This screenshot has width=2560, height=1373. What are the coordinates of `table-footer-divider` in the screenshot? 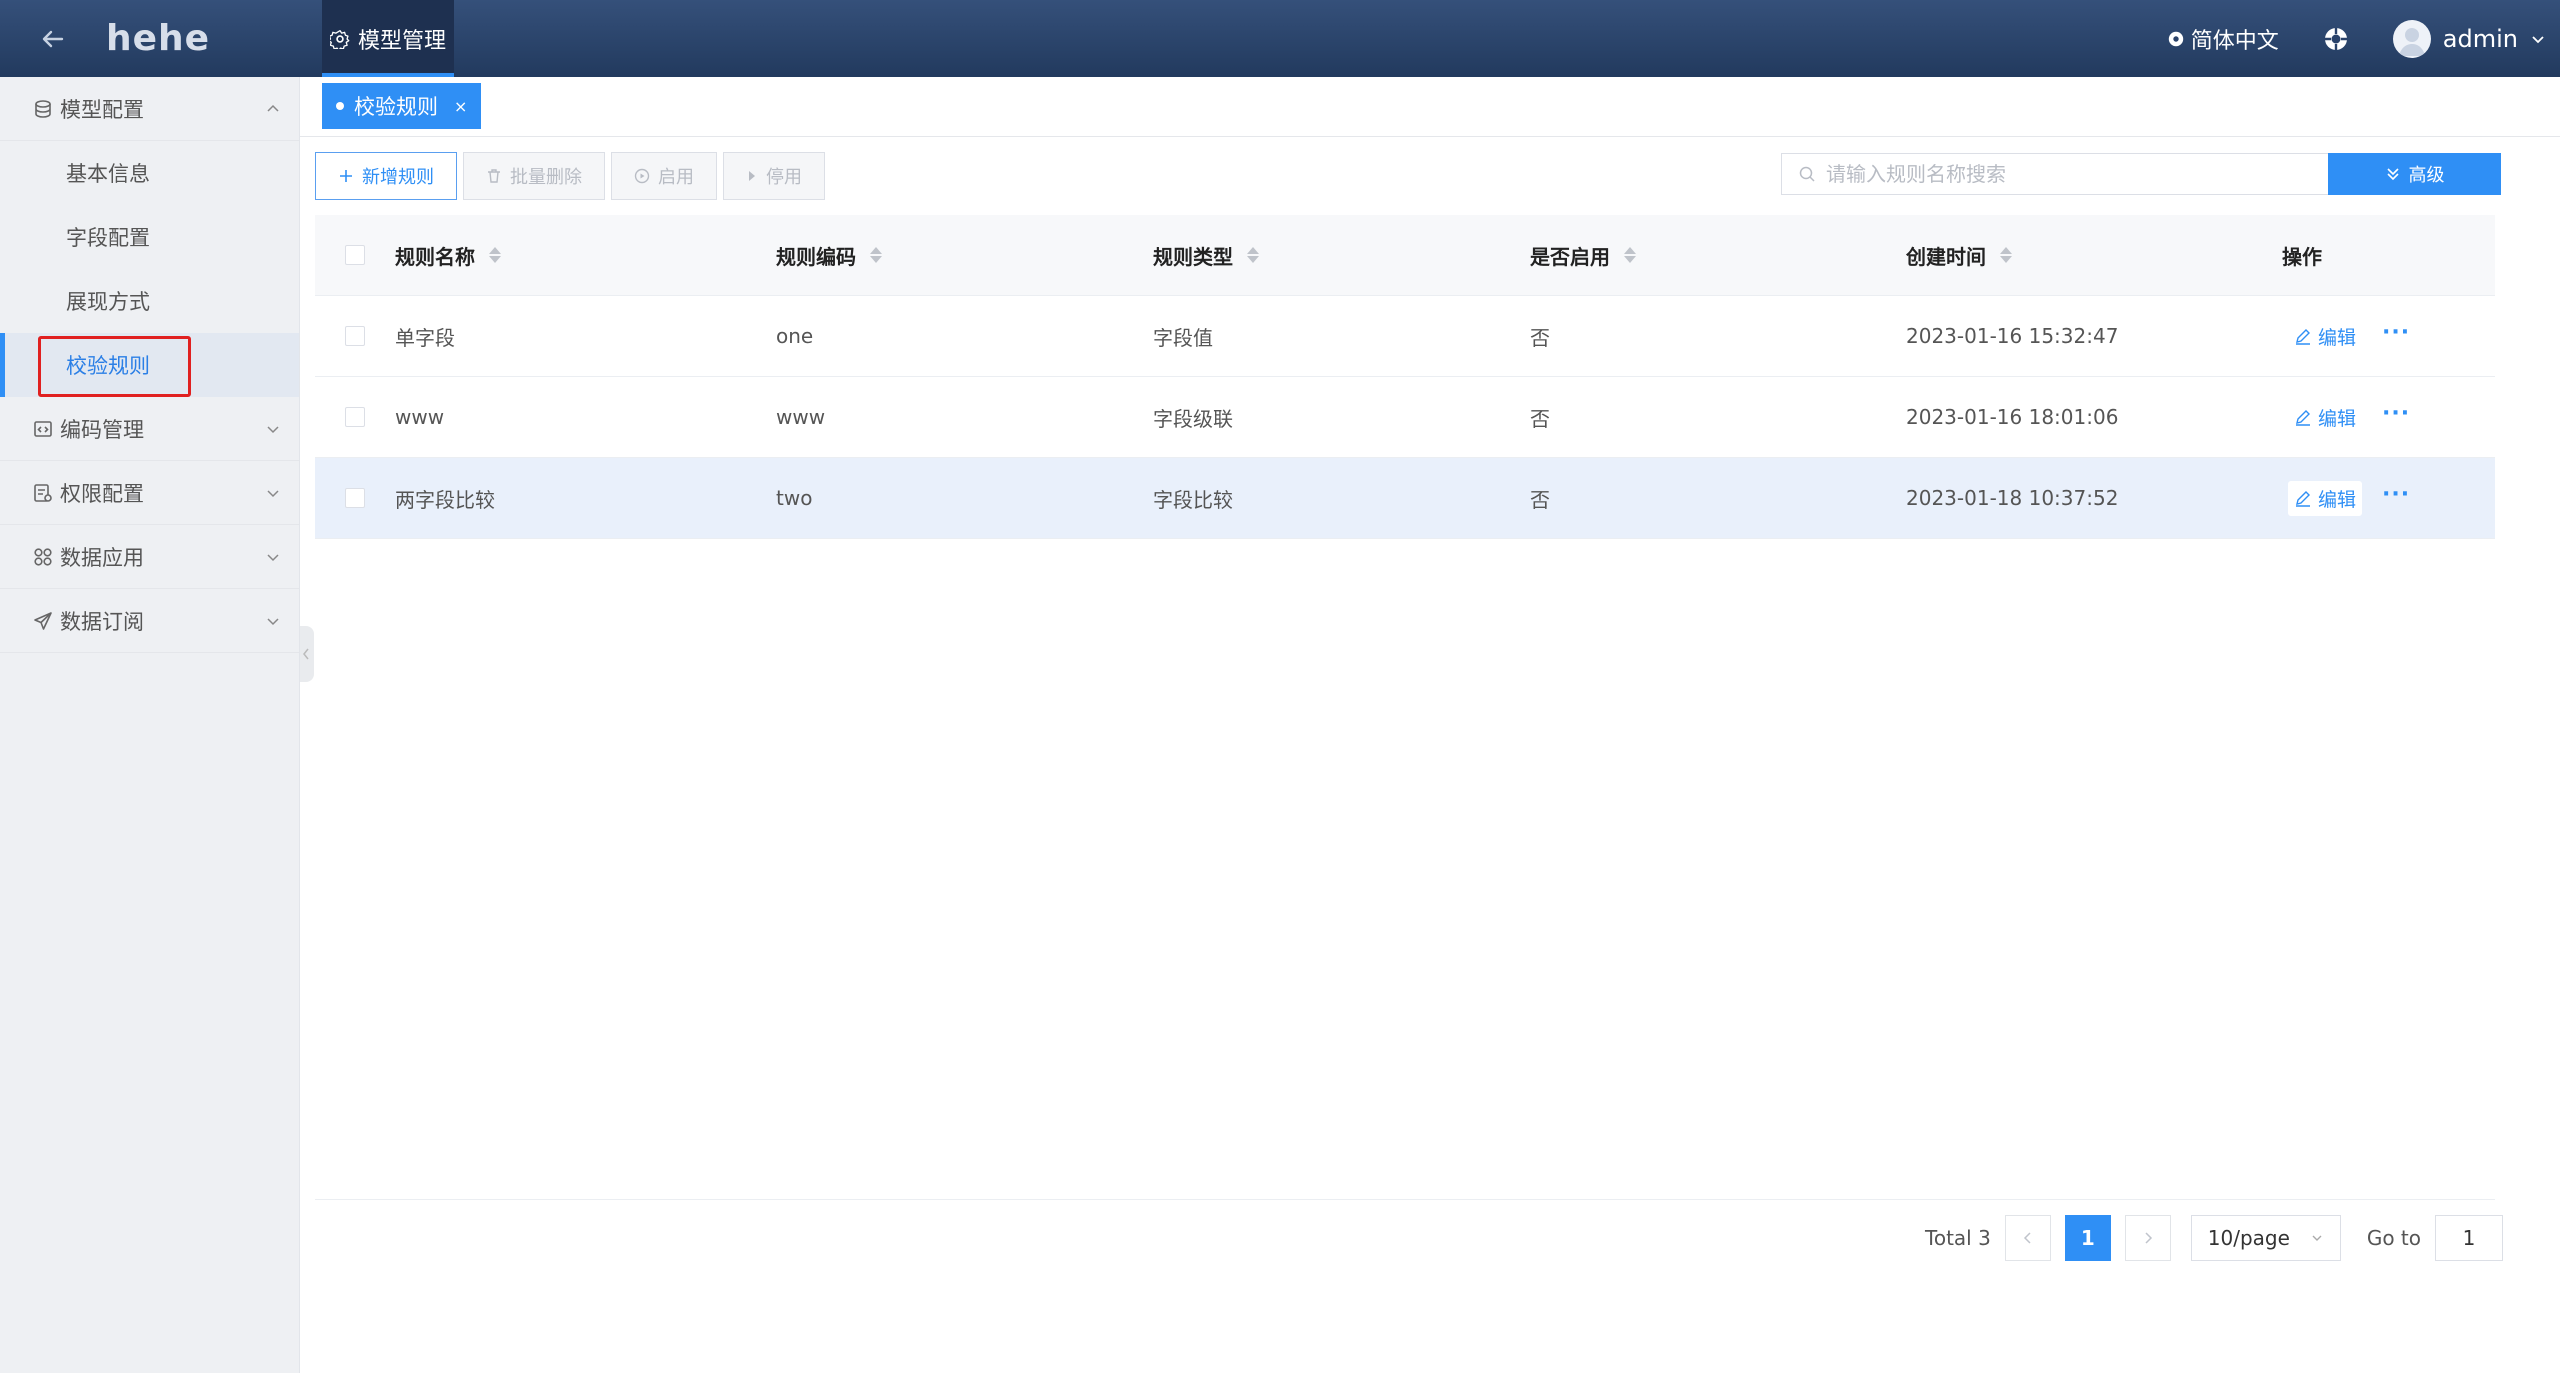 It's located at (1405, 1199).